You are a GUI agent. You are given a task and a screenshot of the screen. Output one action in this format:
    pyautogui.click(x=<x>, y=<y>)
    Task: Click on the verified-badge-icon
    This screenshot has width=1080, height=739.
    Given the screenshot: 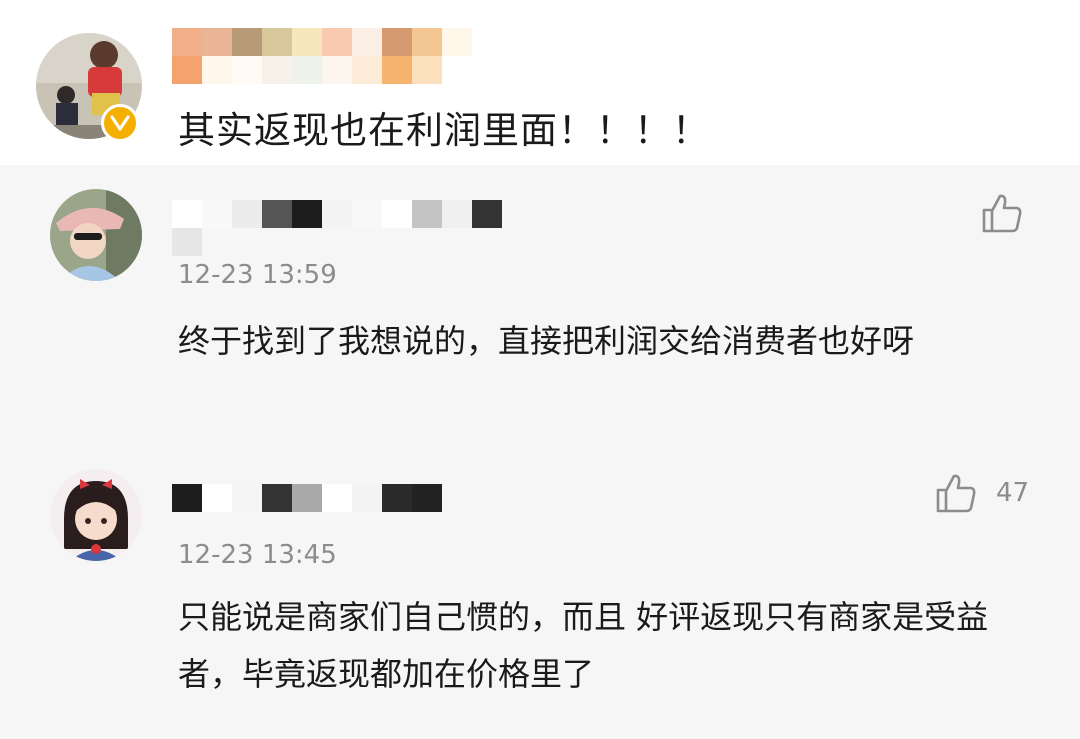 What is the action you would take?
    pyautogui.click(x=120, y=123)
    